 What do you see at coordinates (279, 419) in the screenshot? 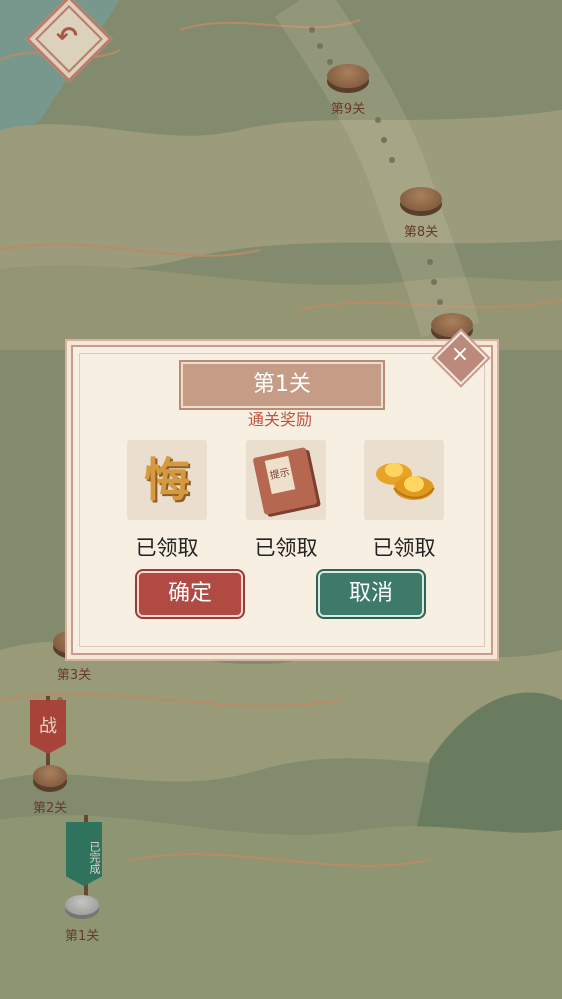
I see `dialog-subtitle: 通关奖励` at bounding box center [279, 419].